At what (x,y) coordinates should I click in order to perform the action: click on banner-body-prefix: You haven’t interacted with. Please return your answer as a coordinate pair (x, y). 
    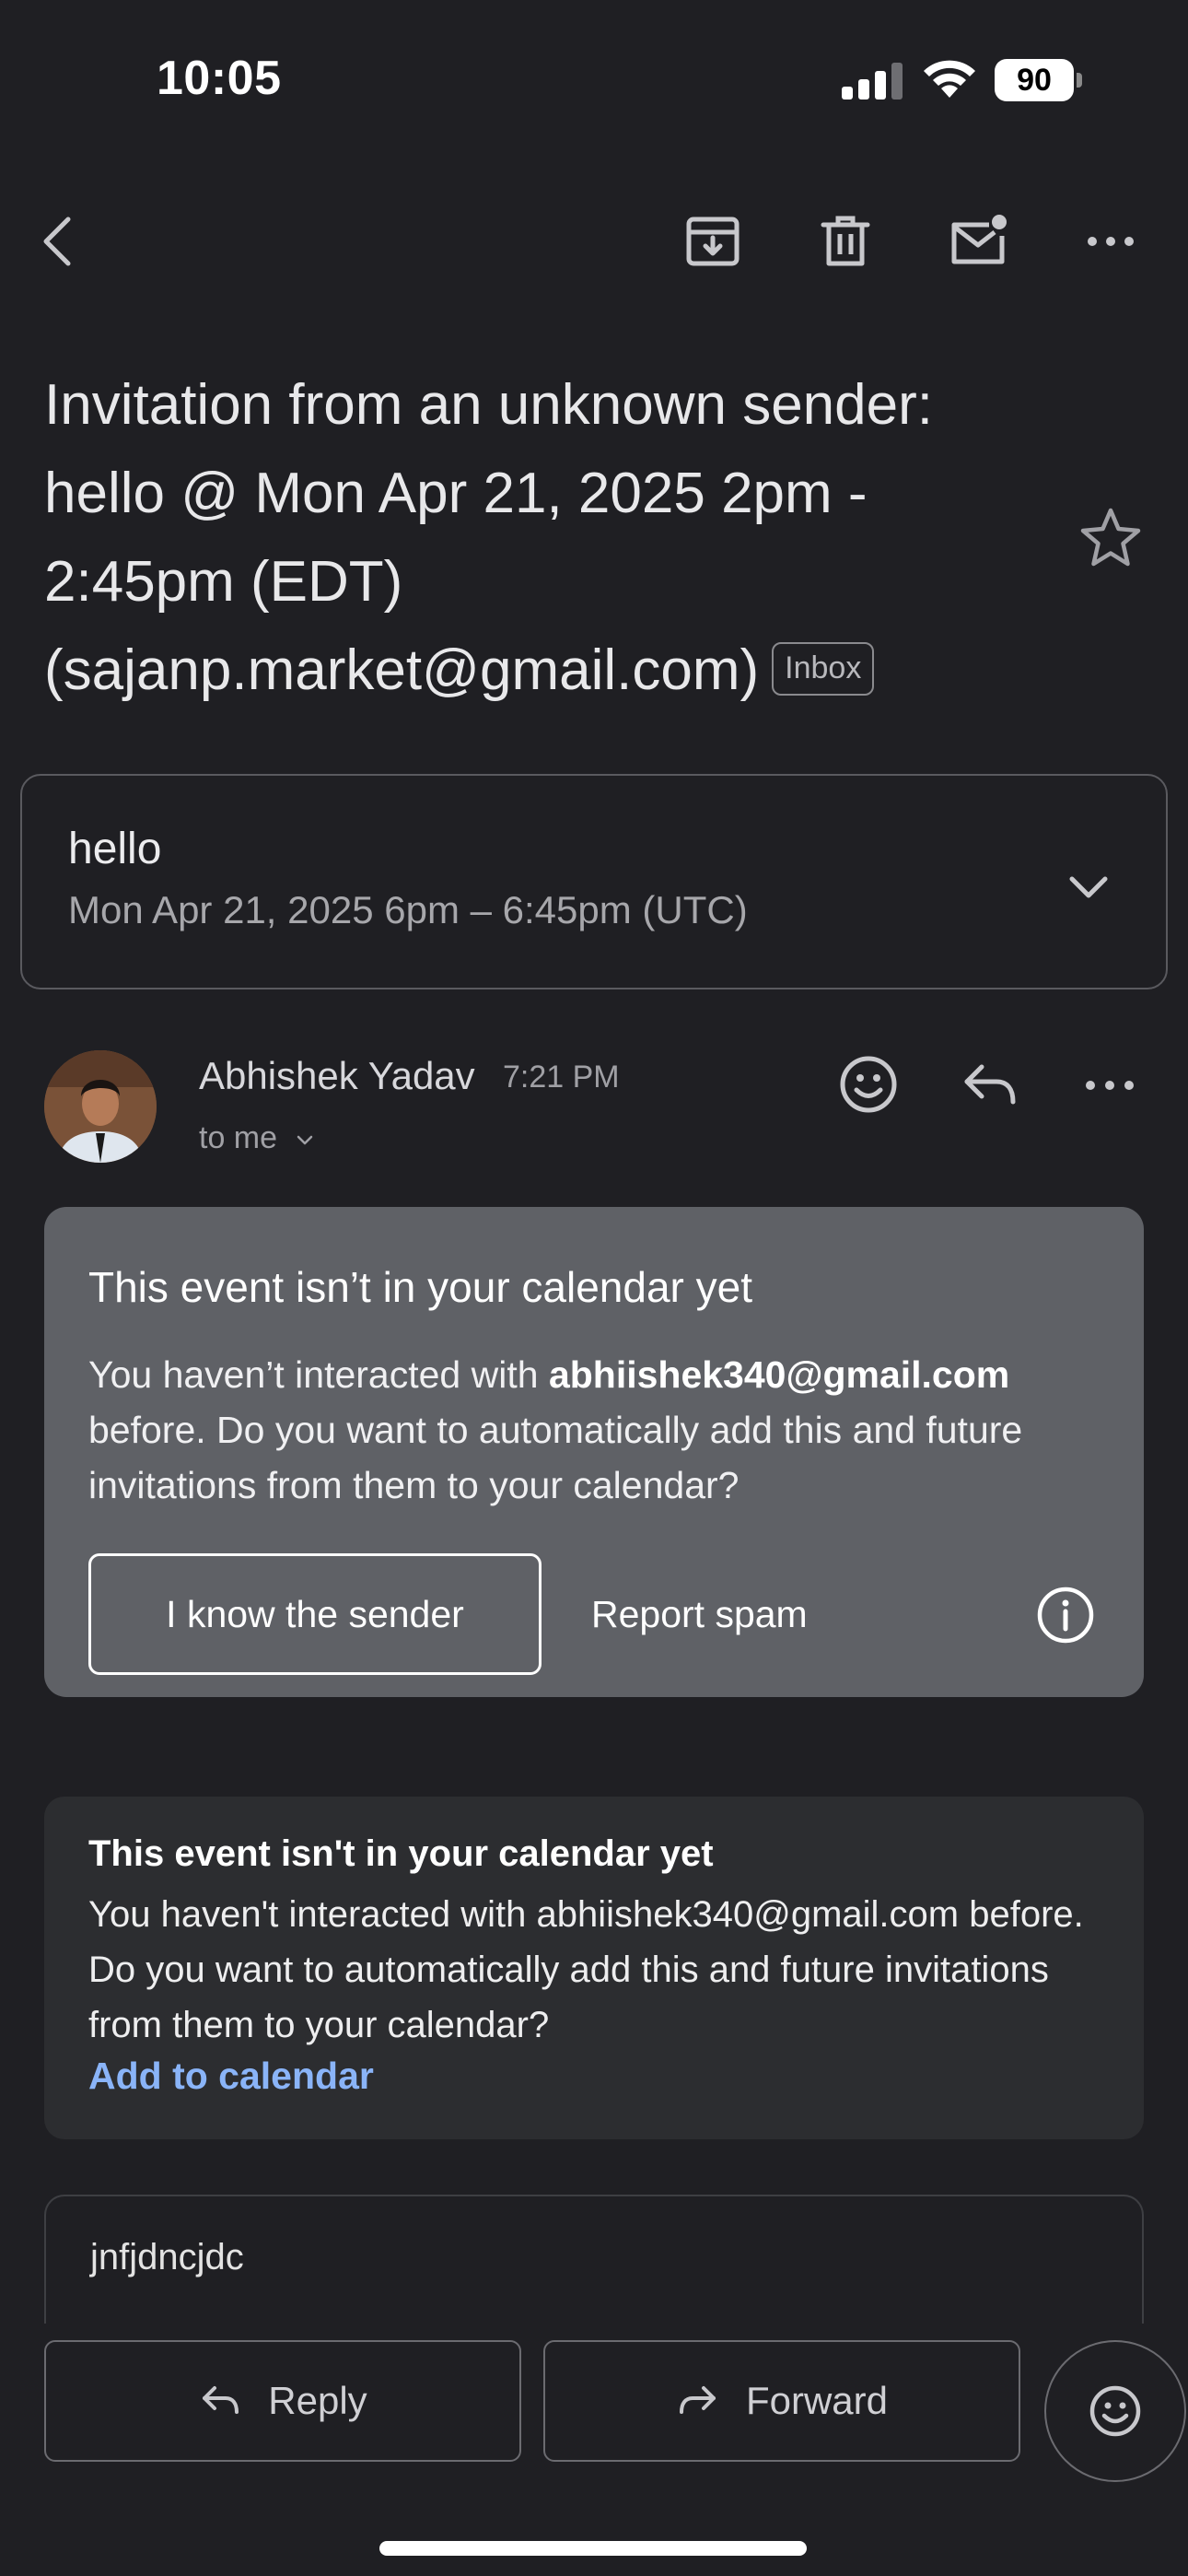
    Looking at the image, I should click on (318, 1374).